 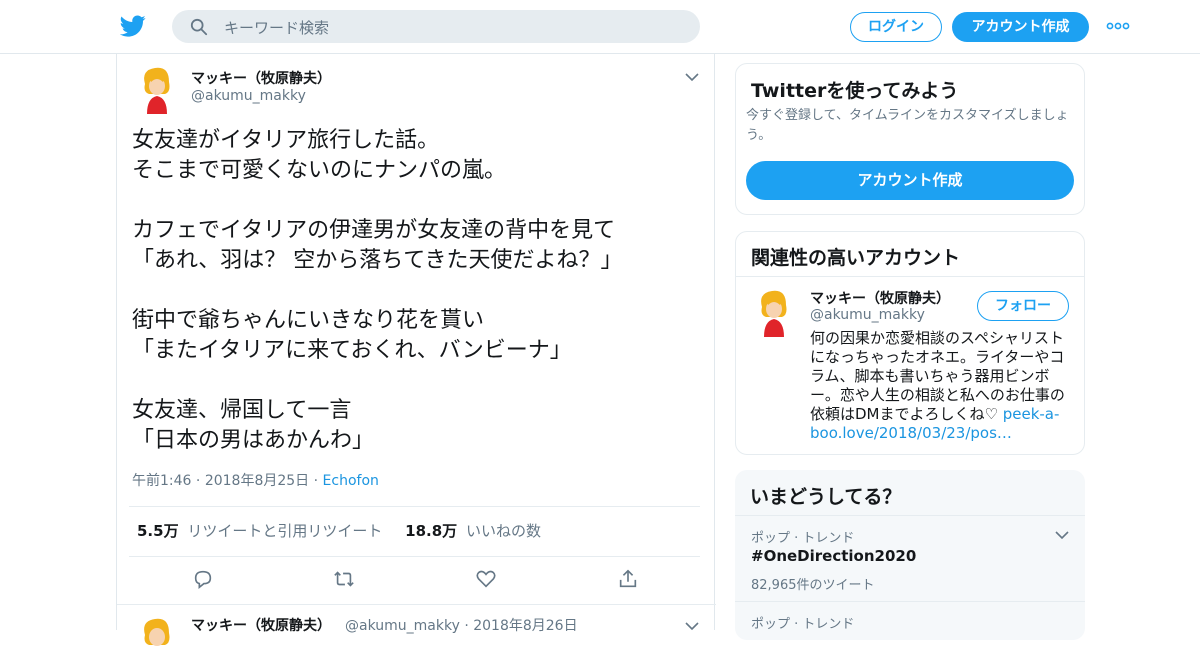 I want to click on follow-button: フォロー, so click(x=1023, y=306).